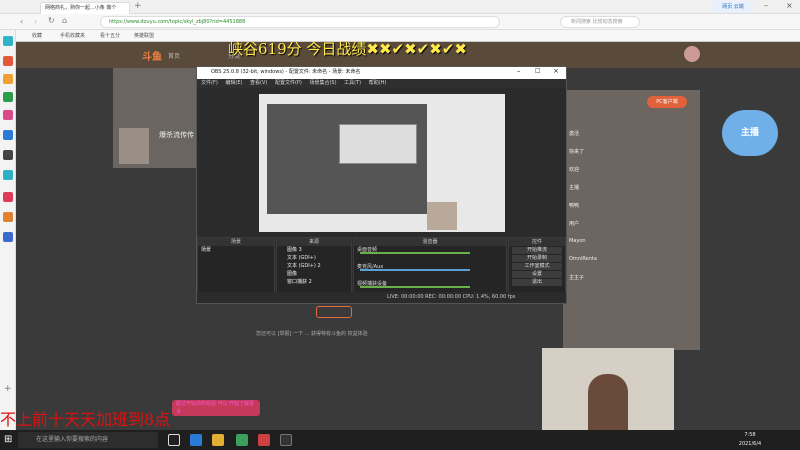 The width and height of the screenshot is (800, 450). What do you see at coordinates (538, 70) in the screenshot?
I see `obs-maximize-icon: □` at bounding box center [538, 70].